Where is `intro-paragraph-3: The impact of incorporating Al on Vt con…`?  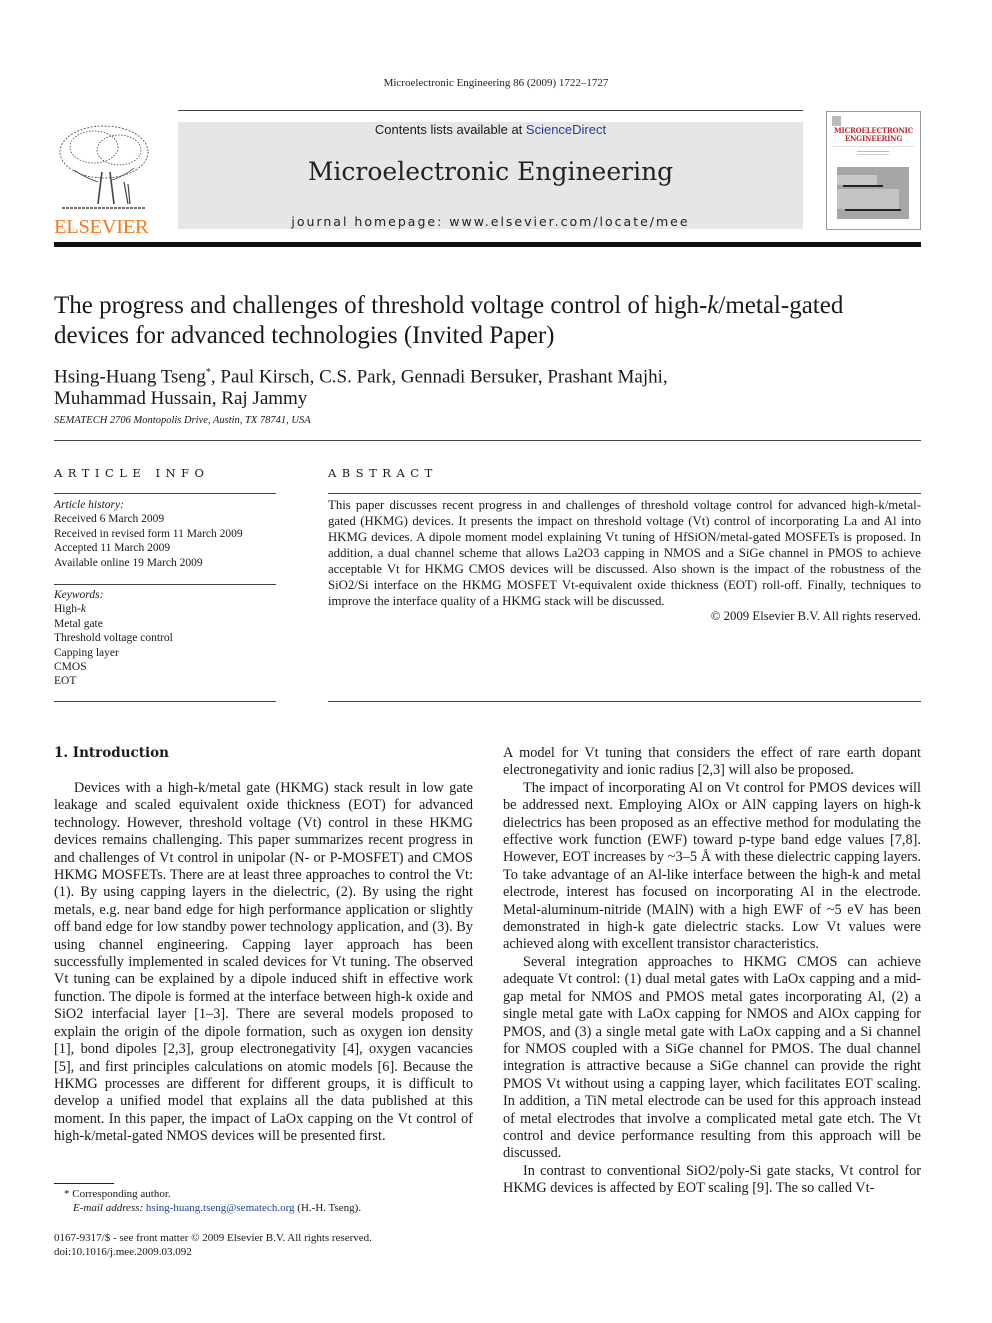 intro-paragraph-3: The impact of incorporating Al on Vt con… is located at coordinates (712, 866).